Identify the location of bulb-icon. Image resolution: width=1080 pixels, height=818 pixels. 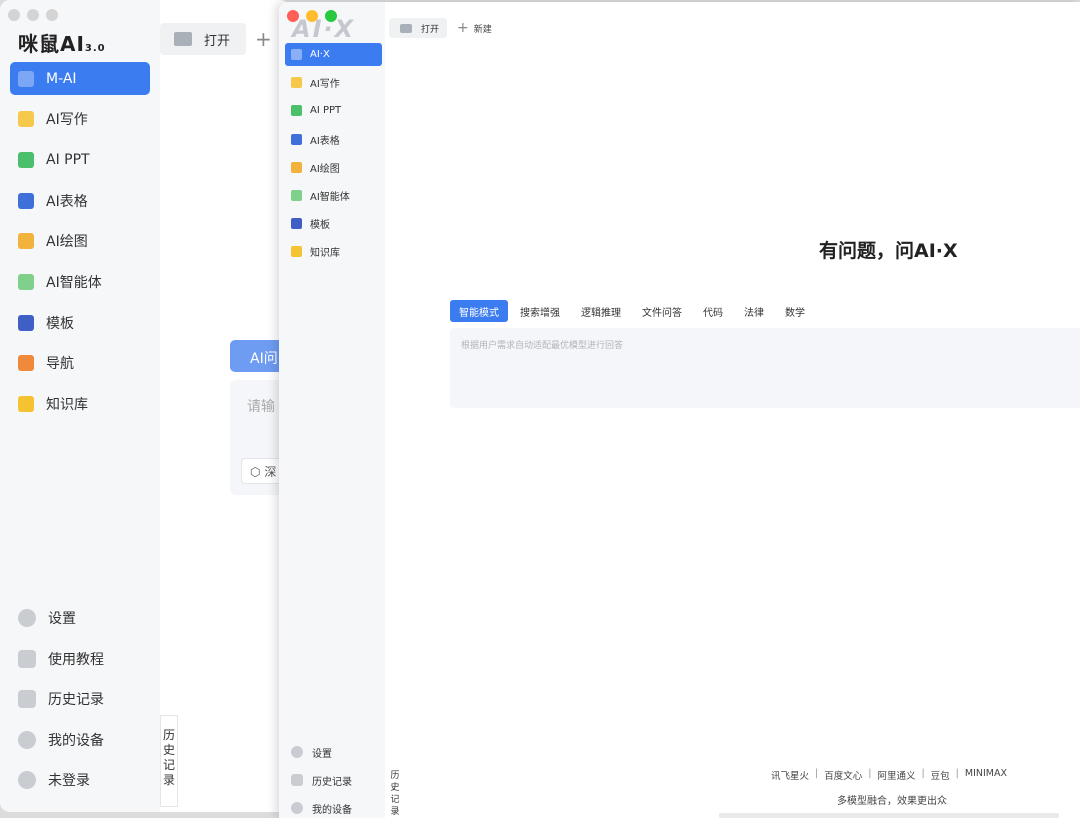
(26, 404).